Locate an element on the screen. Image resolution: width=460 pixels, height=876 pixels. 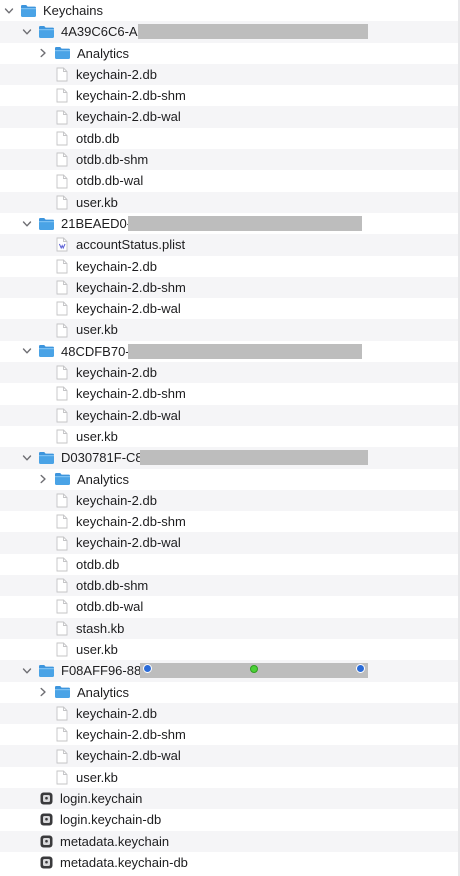
folder-row: 21BEAED0-D is located at coordinates (230, 223).